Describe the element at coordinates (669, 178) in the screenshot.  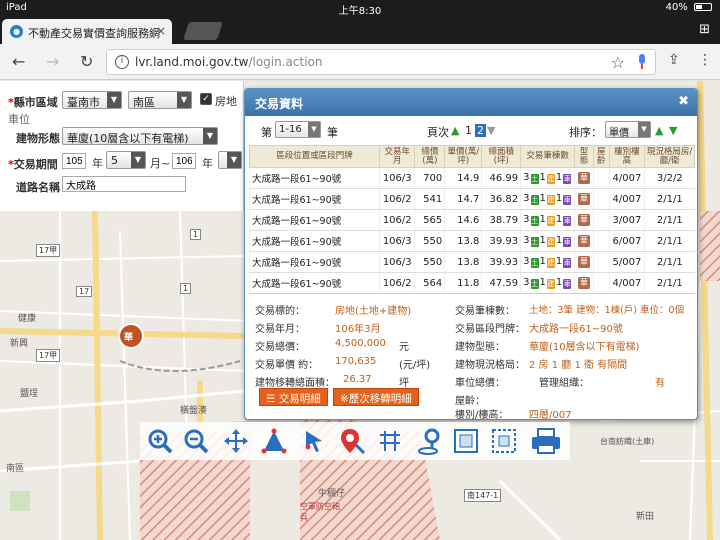
I see `cell-layout: 3/2/2` at that location.